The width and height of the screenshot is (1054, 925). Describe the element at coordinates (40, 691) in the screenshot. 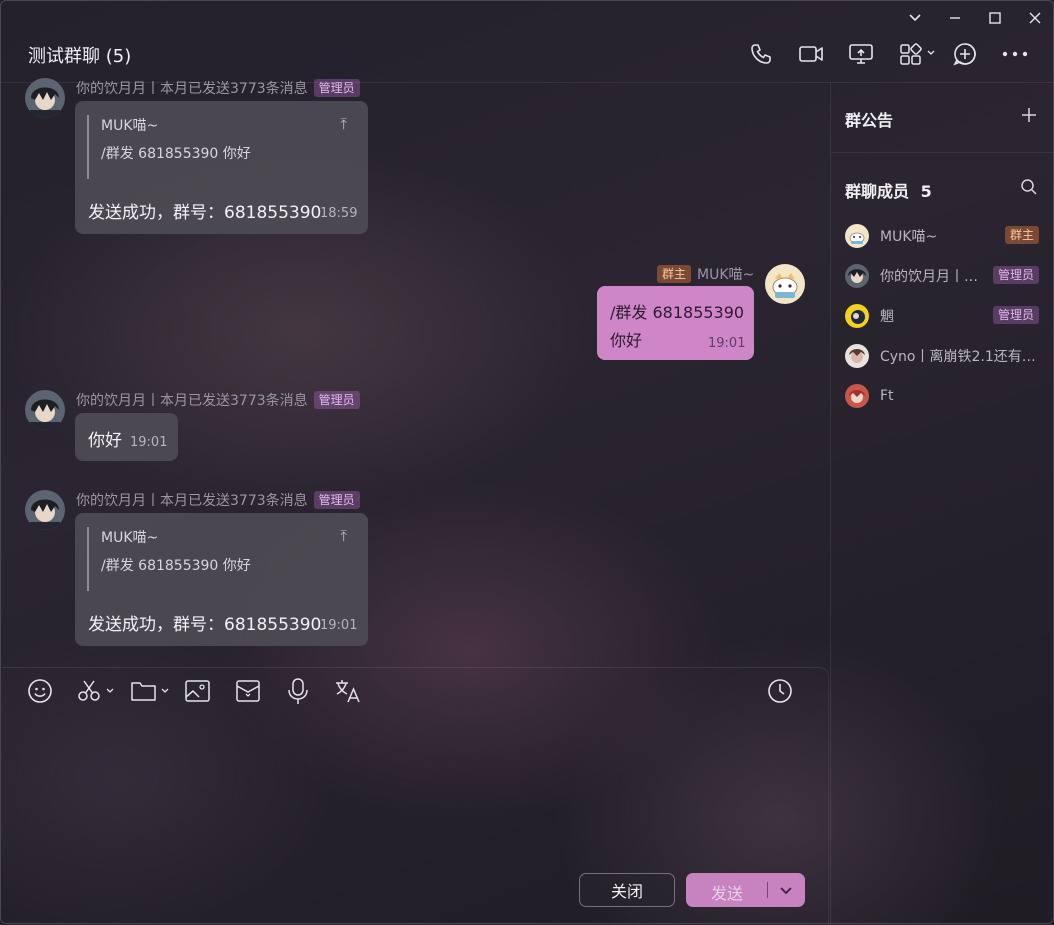

I see `emoji-icon` at that location.